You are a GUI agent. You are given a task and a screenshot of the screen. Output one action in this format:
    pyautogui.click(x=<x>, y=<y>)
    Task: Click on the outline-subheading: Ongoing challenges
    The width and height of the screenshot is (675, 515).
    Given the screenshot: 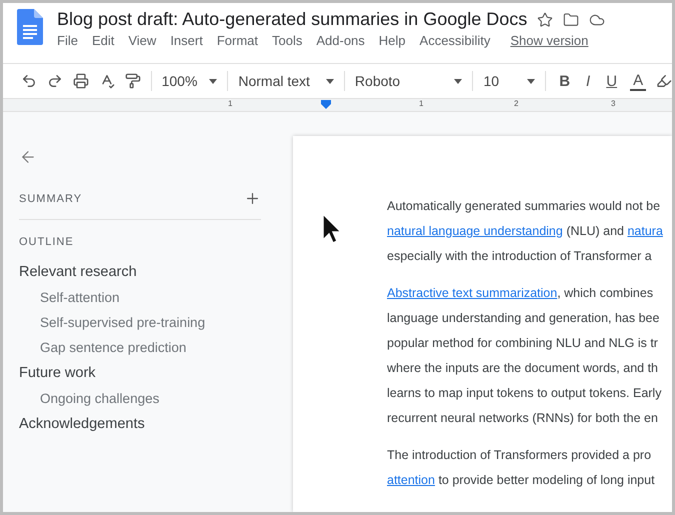 What is the action you would take?
    pyautogui.click(x=89, y=399)
    